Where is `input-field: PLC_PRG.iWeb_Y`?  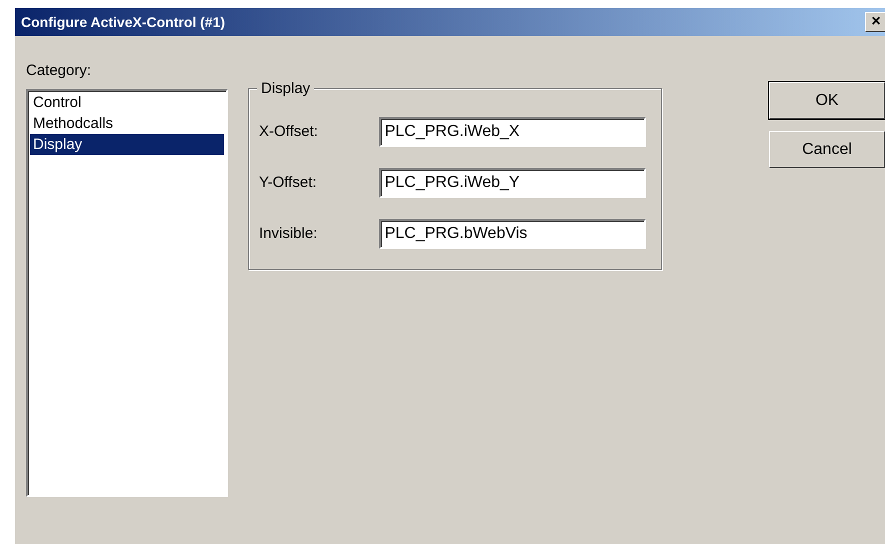
input-field: PLC_PRG.iWeb_Y is located at coordinates (512, 183).